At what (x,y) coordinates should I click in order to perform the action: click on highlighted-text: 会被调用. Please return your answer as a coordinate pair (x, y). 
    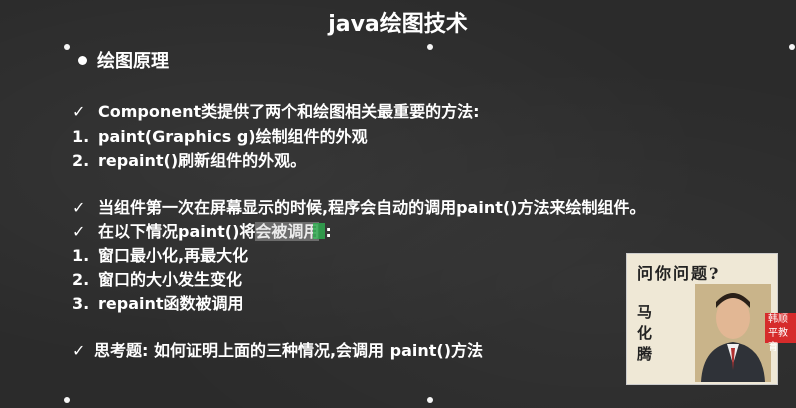
    Looking at the image, I should click on (287, 231).